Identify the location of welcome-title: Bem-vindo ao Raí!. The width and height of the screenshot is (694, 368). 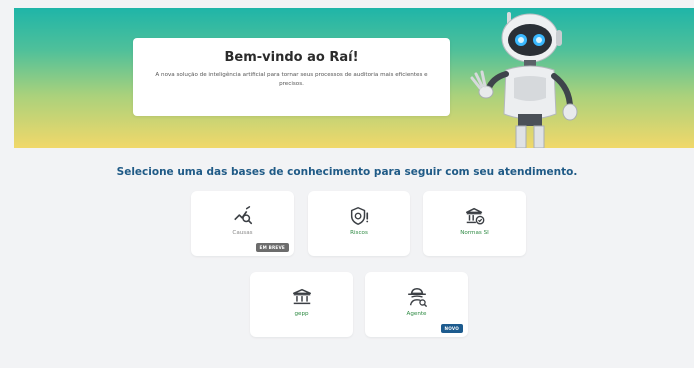
(291, 57).